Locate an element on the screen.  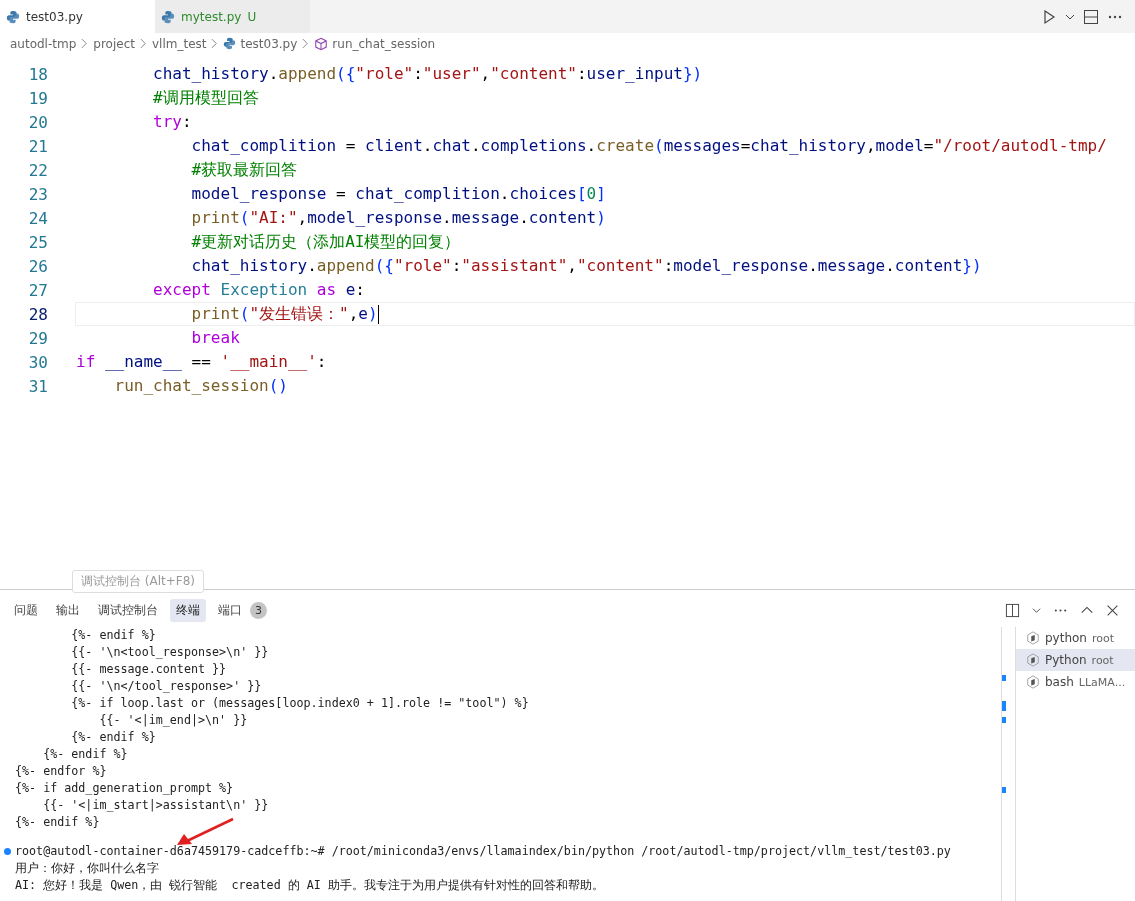
terminal-output: 用户：你好，你叫什么名字 is located at coordinates (87, 868).